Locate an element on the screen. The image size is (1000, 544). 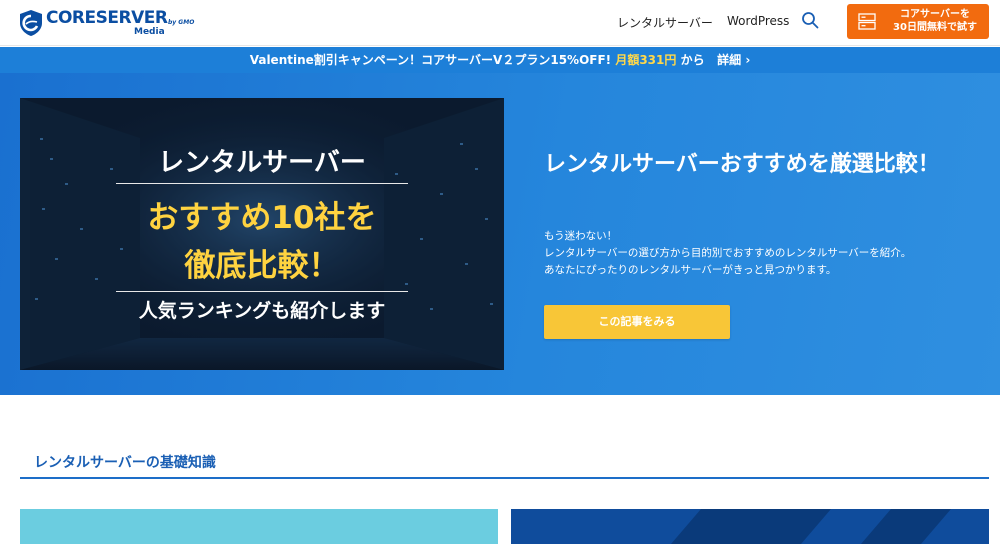
banner-divider-bottom is located at coordinates (262, 291).